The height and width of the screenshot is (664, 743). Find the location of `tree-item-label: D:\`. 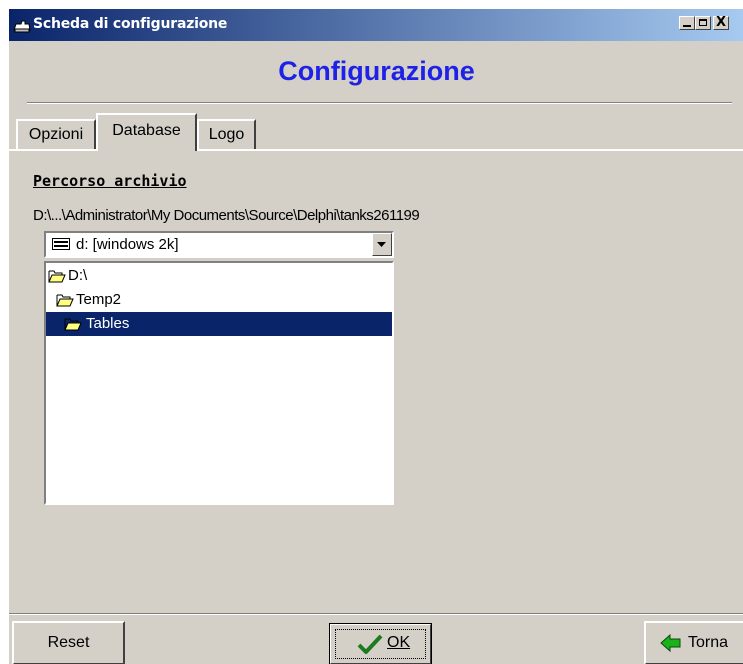

tree-item-label: D:\ is located at coordinates (78, 275).